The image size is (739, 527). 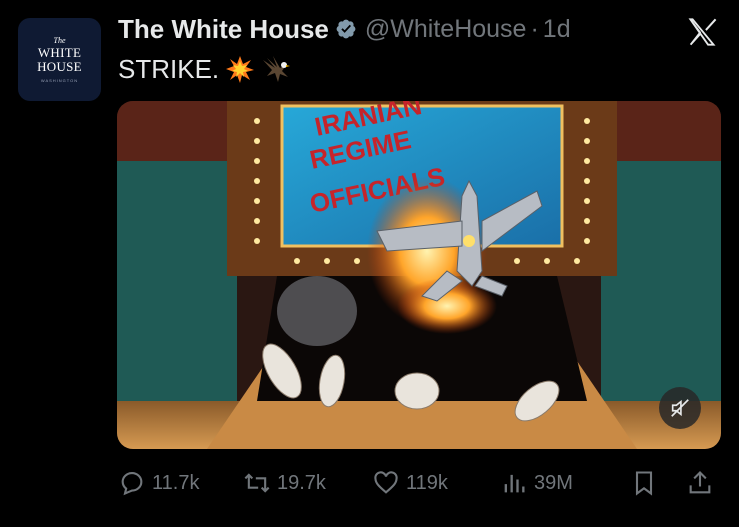 I want to click on mute-icon, so click(x=680, y=408).